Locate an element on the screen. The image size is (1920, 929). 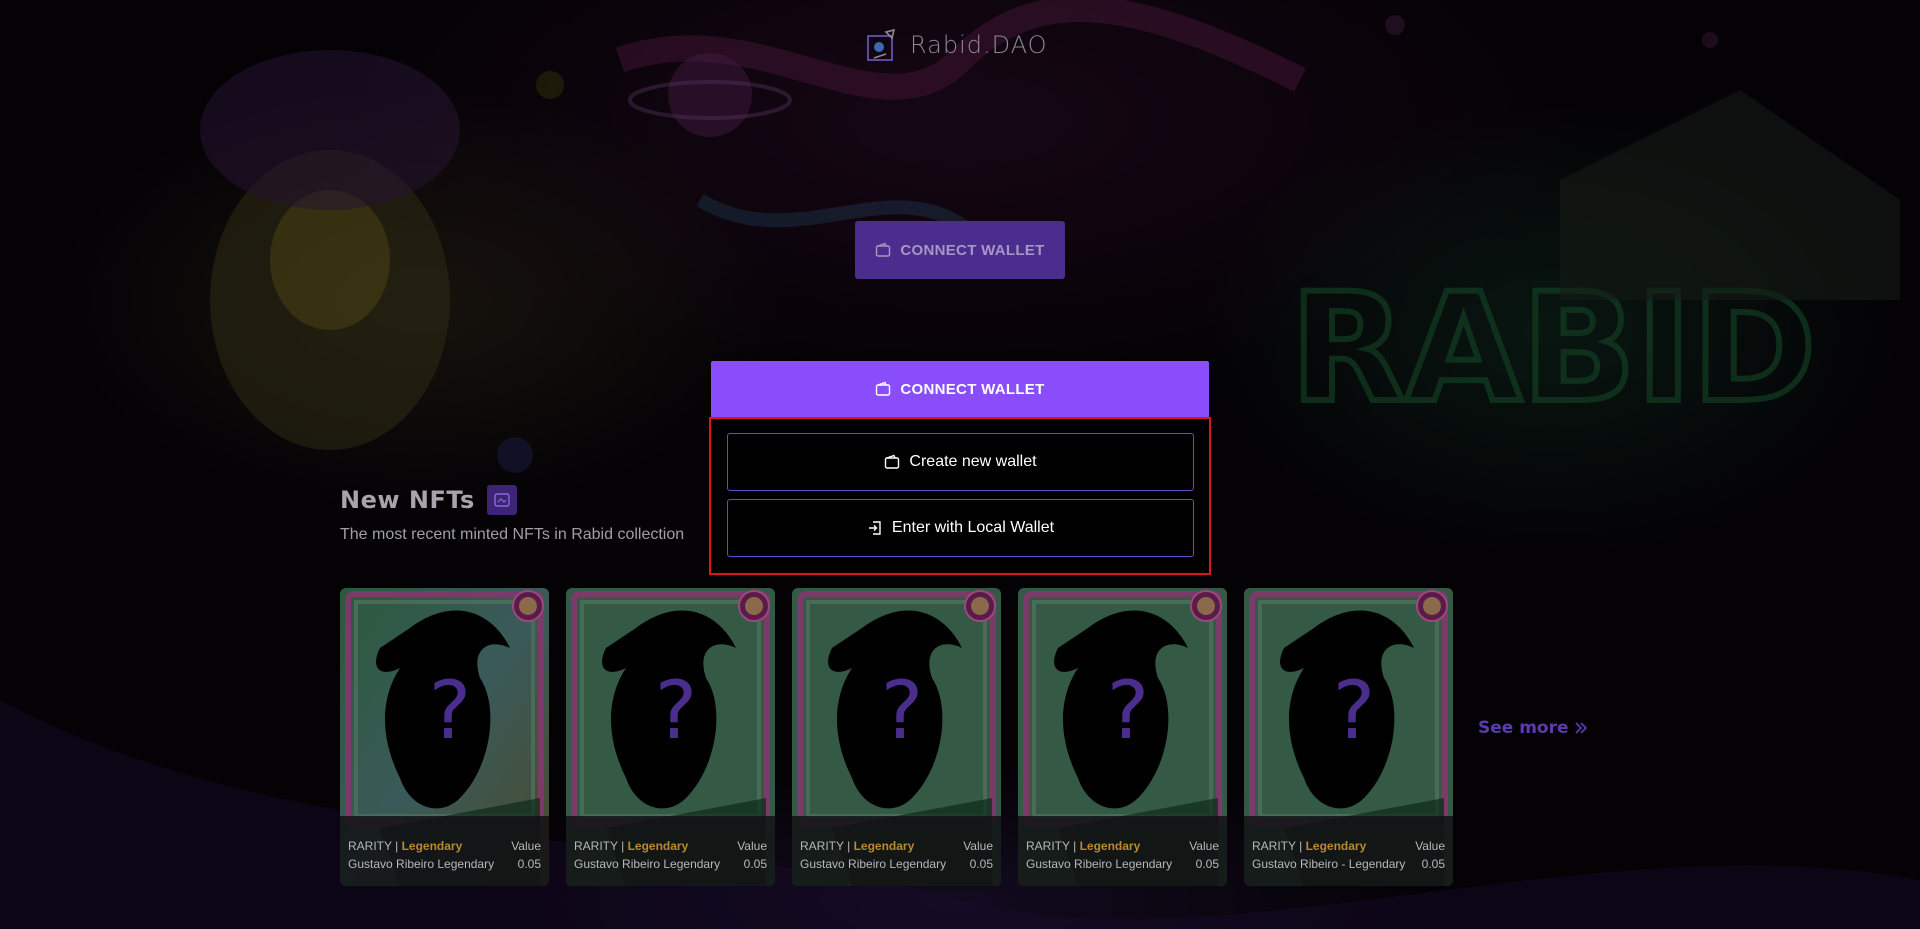
section-header: New NFTs is located at coordinates (428, 500).